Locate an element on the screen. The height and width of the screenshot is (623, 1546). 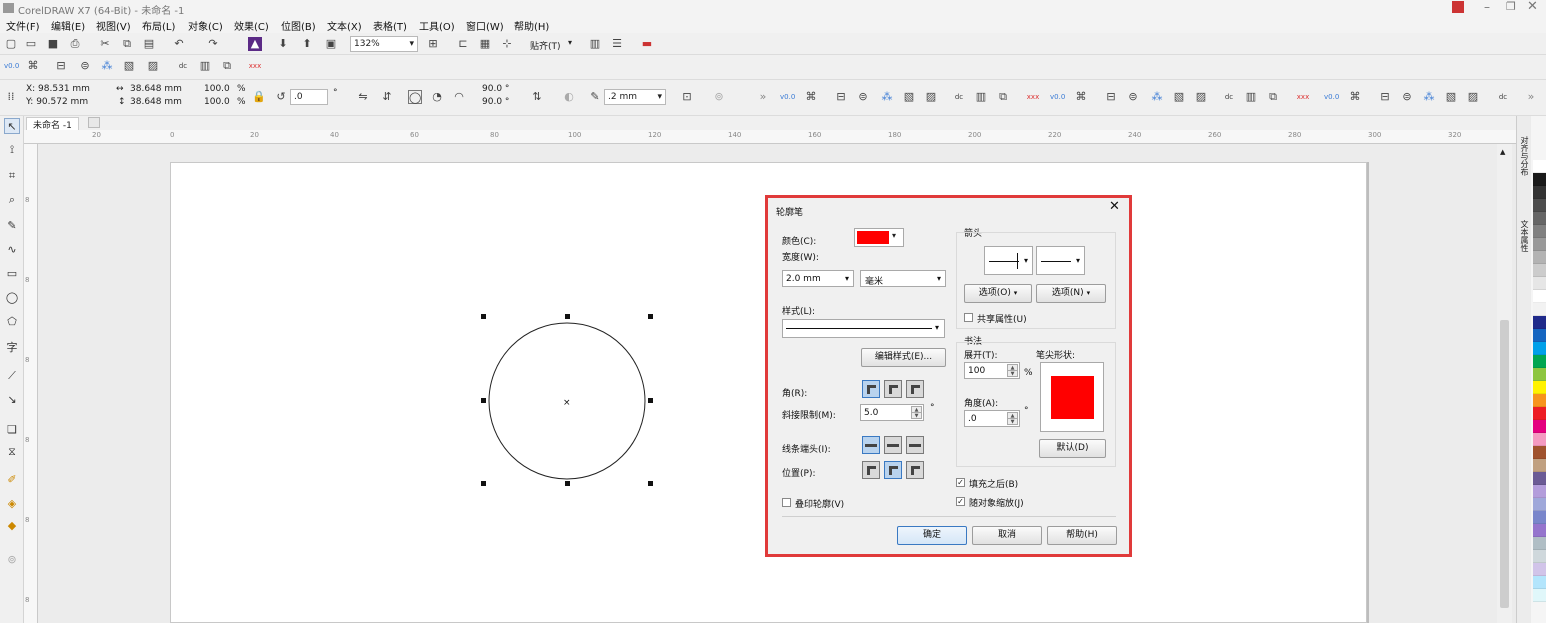
options-icon: ▥ is located at coordinates (595, 44).